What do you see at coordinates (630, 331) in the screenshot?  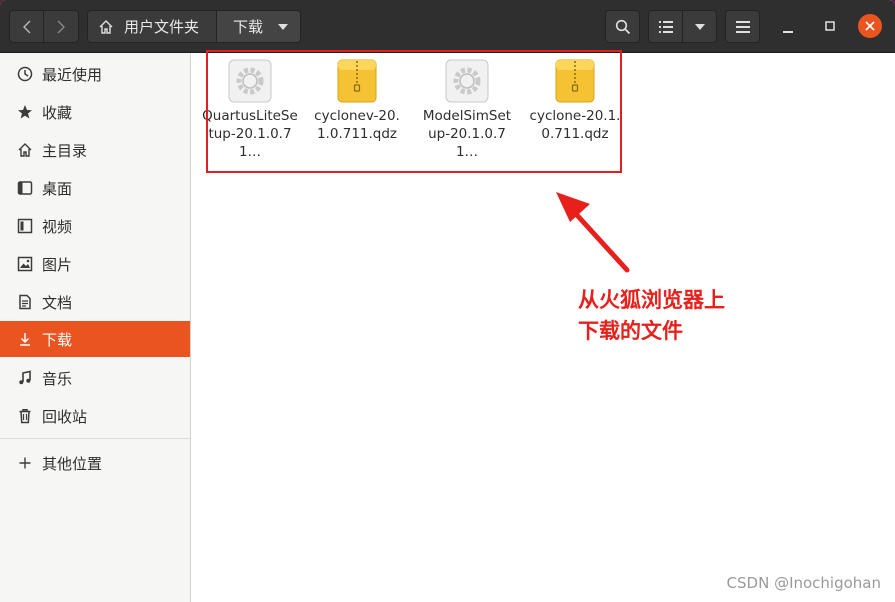 I see `annotation-line: 下载的文件` at bounding box center [630, 331].